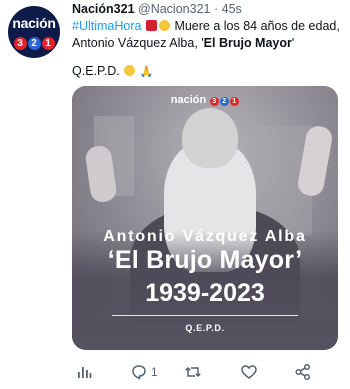 This screenshot has height=389, width=350. What do you see at coordinates (20, 43) in the screenshot?
I see `avatar-digit: 3` at bounding box center [20, 43].